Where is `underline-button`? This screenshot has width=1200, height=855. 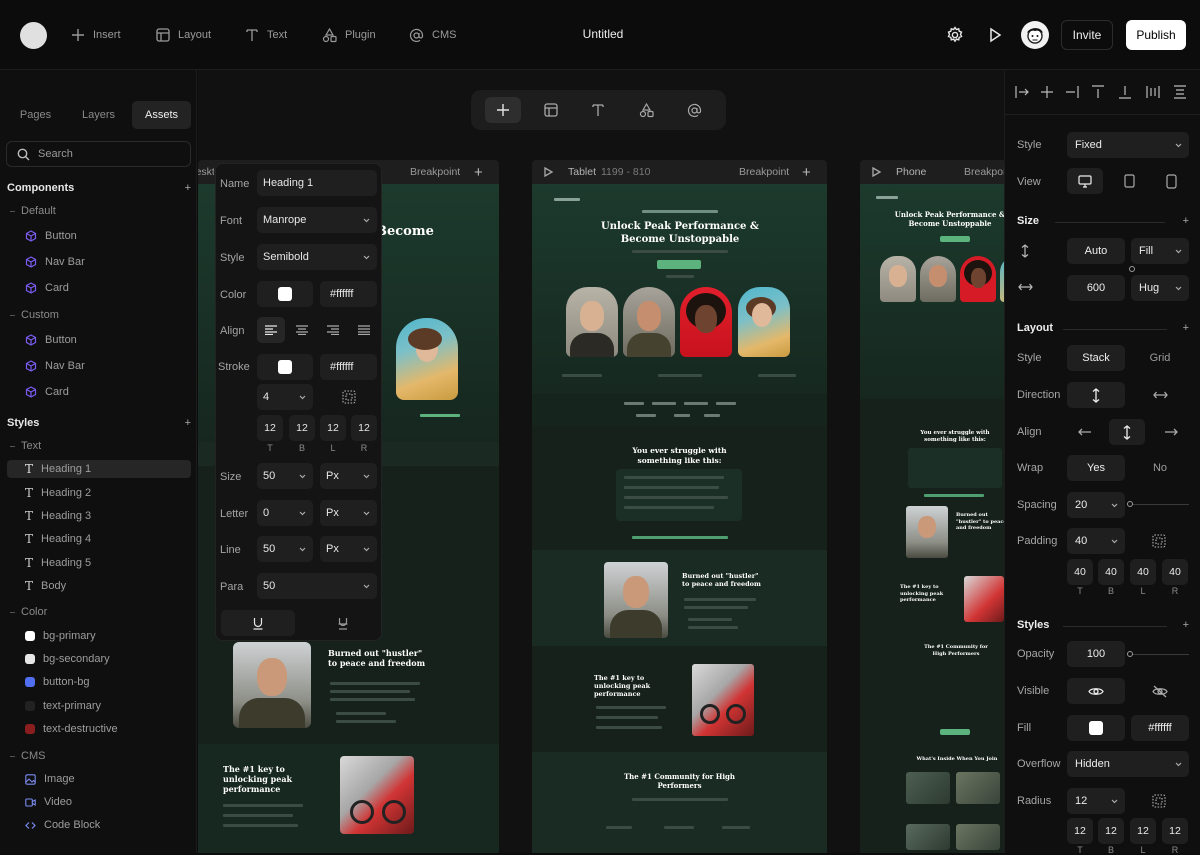 underline-button is located at coordinates (258, 623).